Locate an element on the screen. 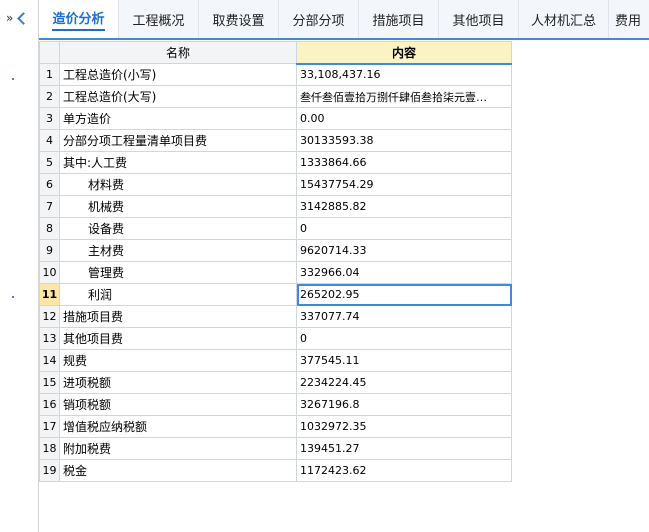 Image resolution: width=649 pixels, height=532 pixels. row-number: 3 is located at coordinates (49, 118).